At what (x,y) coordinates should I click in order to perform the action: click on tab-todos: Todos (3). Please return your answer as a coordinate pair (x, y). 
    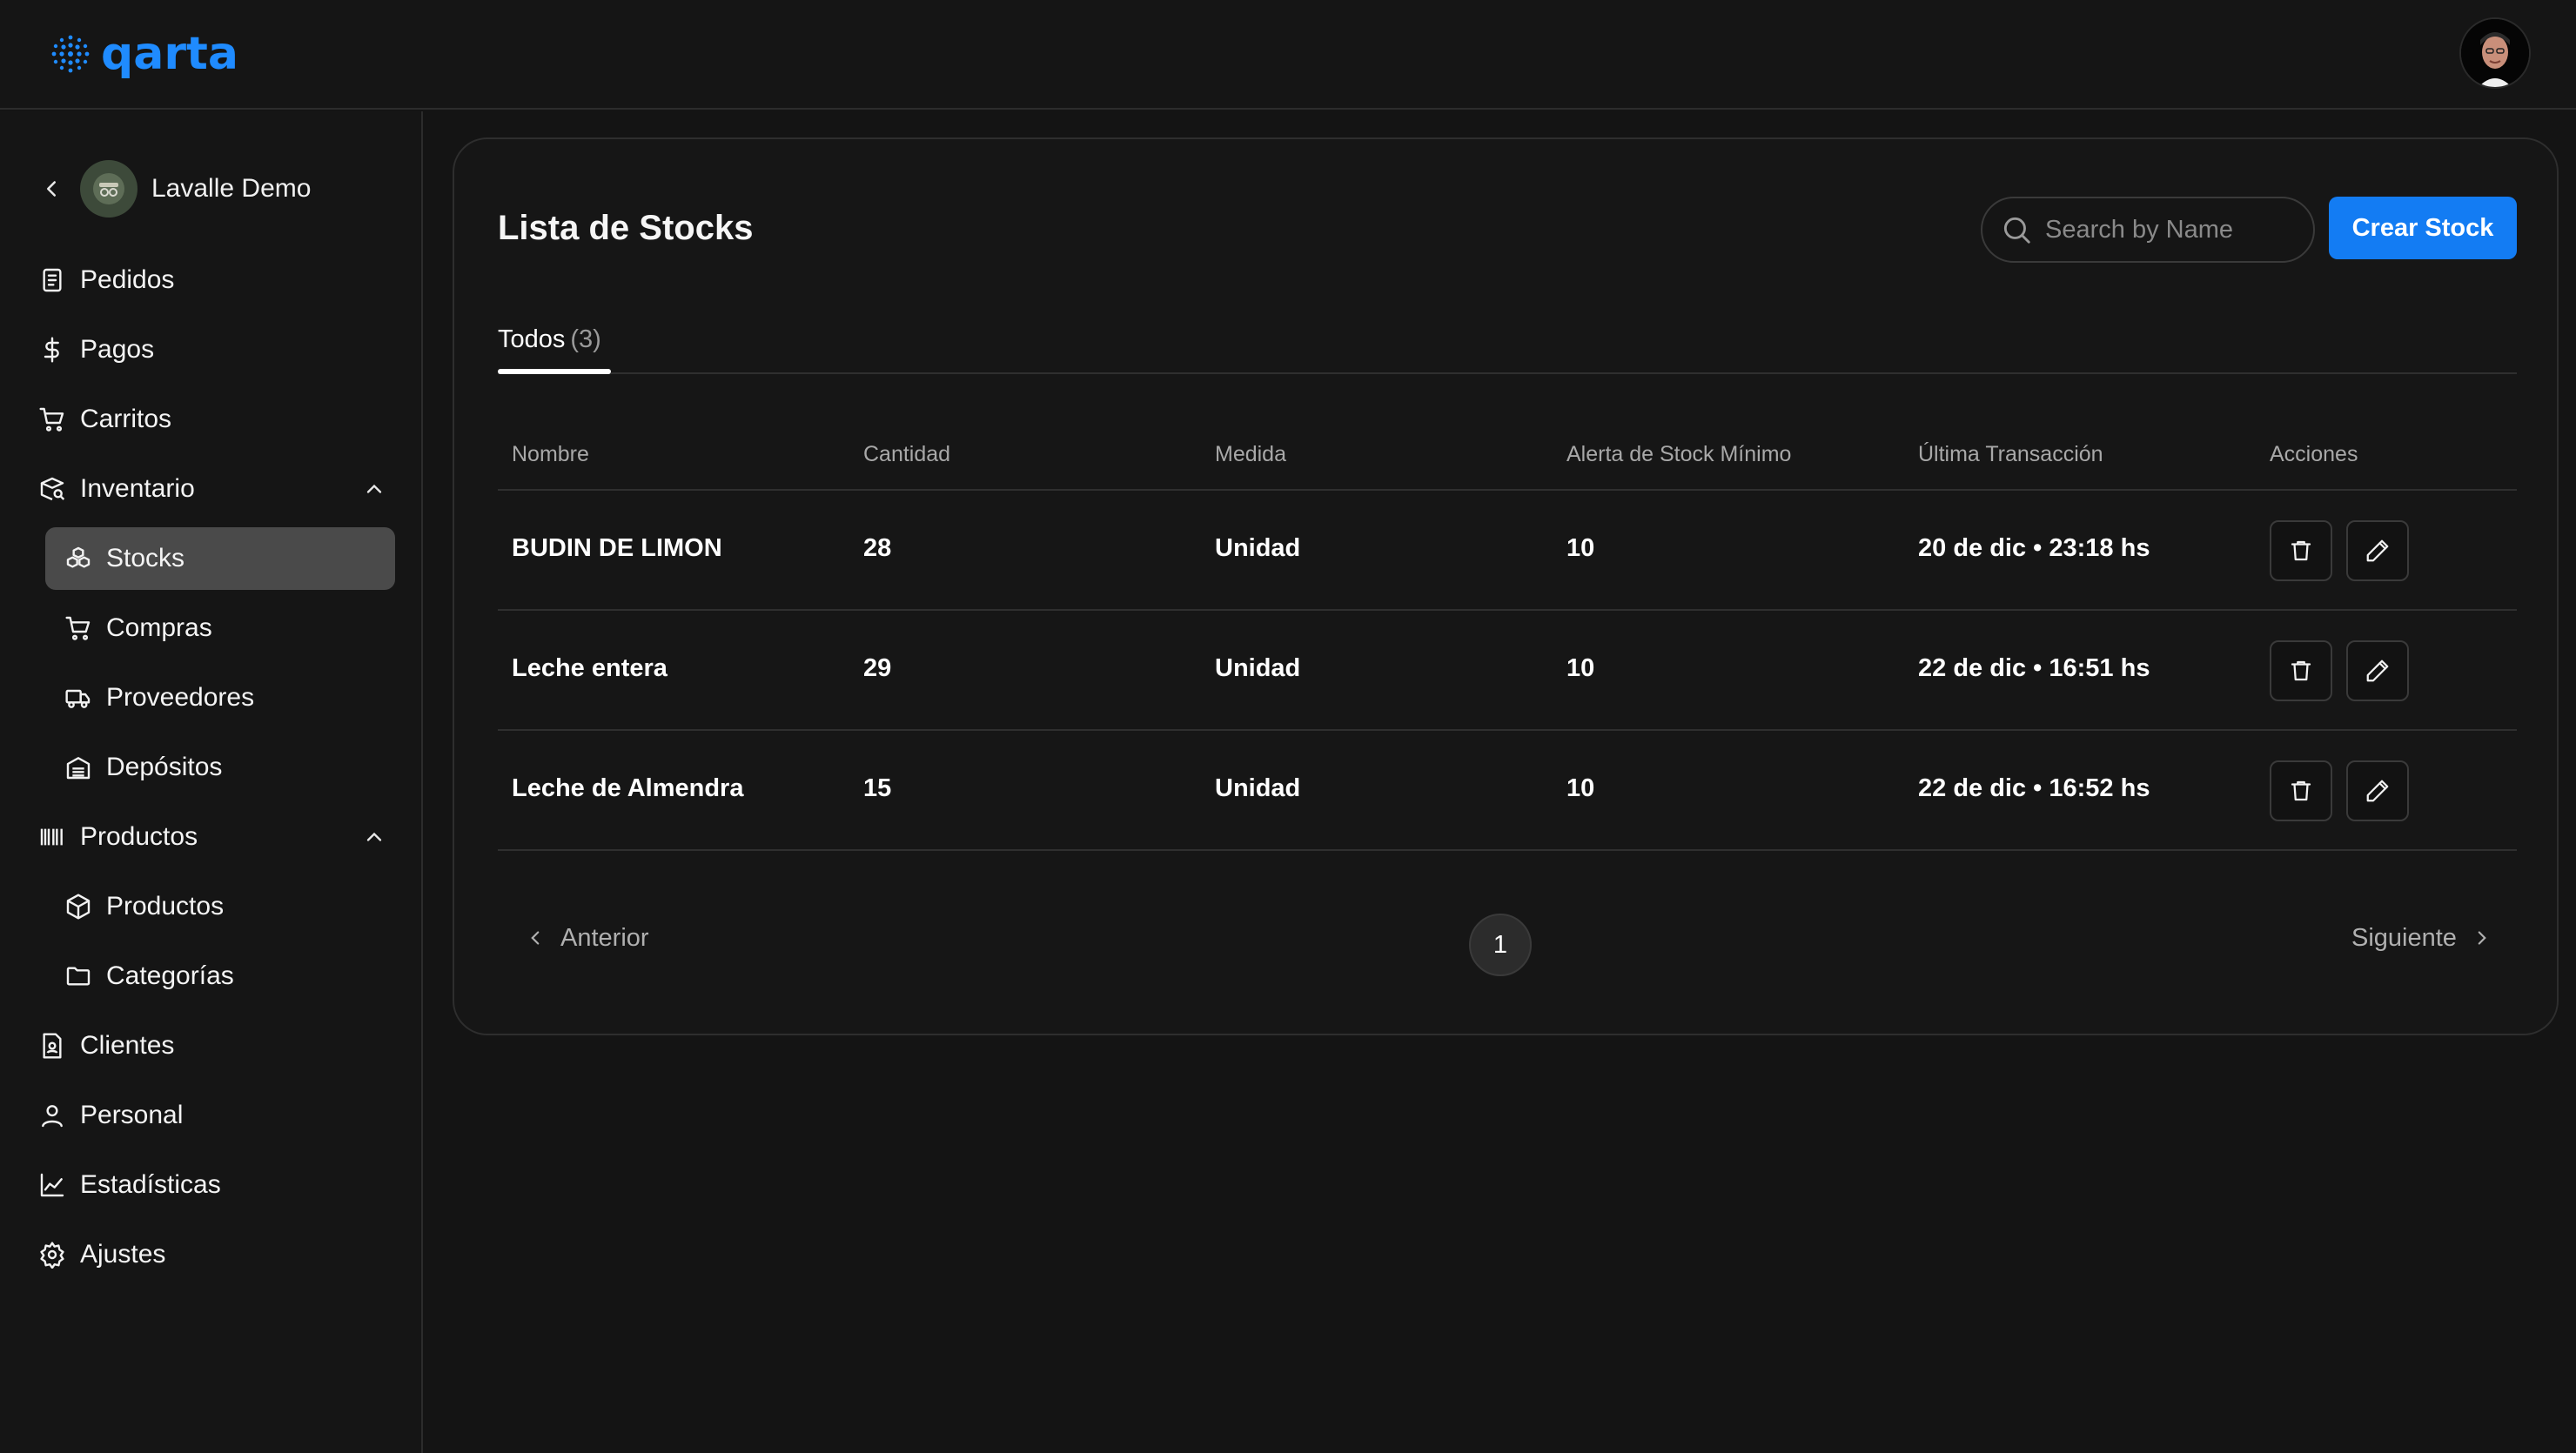
    Looking at the image, I should click on (549, 349).